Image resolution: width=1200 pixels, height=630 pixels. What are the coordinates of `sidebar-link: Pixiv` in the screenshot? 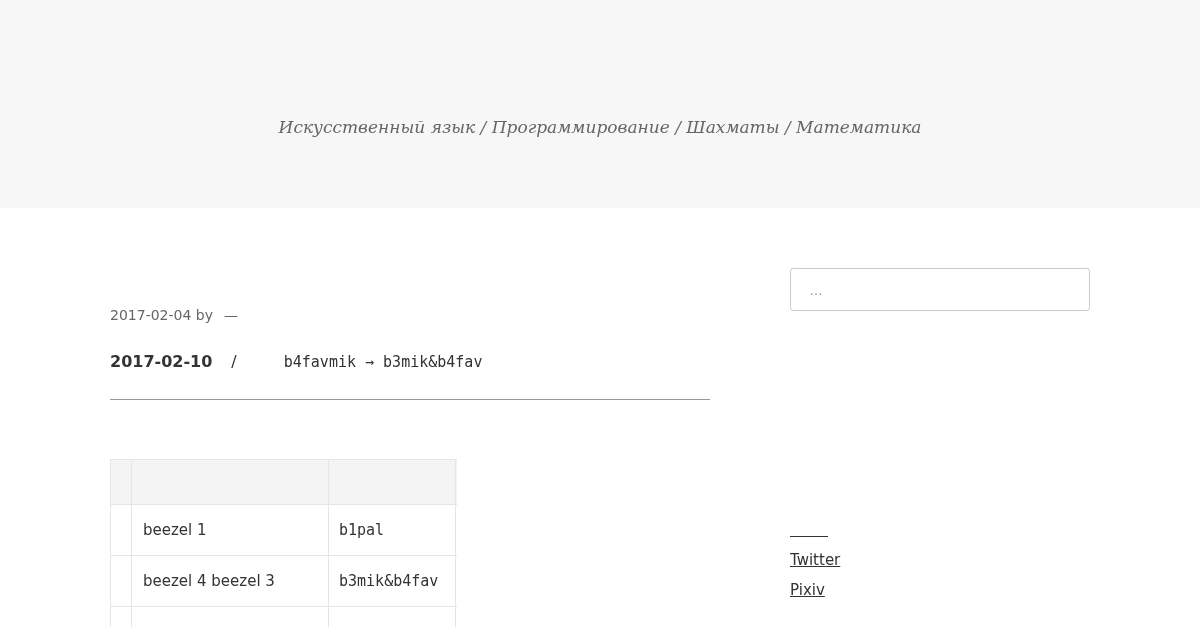 It's located at (807, 590).